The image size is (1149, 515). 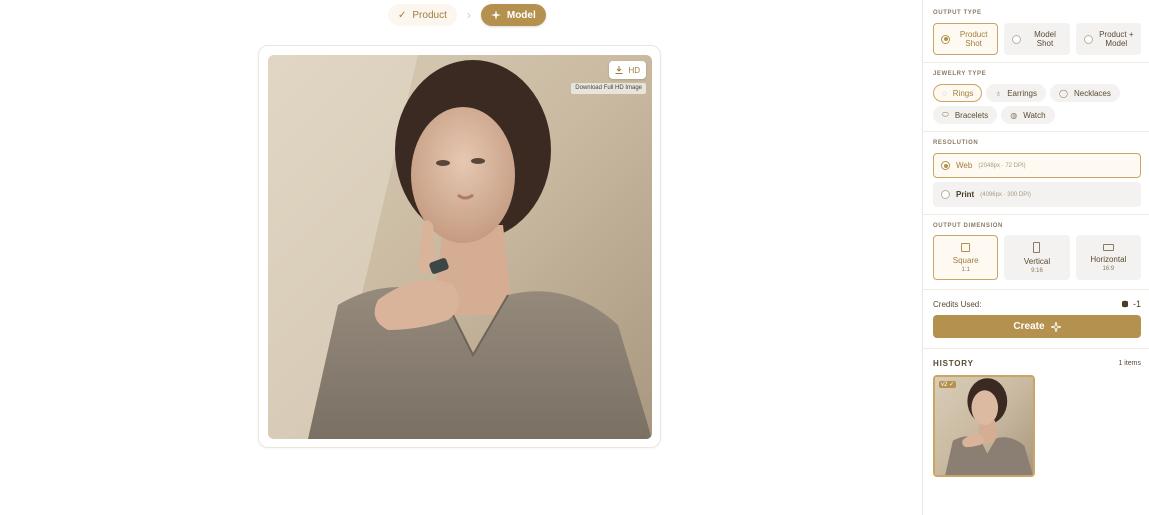 What do you see at coordinates (963, 93) in the screenshot?
I see `chip-label: Rings` at bounding box center [963, 93].